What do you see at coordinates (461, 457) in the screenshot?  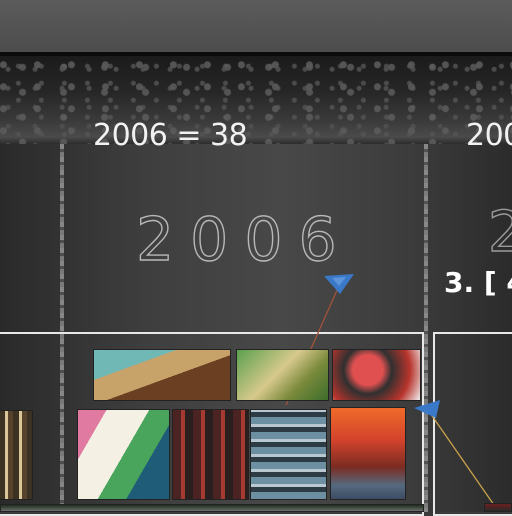 I see `thread-yellow` at bounding box center [461, 457].